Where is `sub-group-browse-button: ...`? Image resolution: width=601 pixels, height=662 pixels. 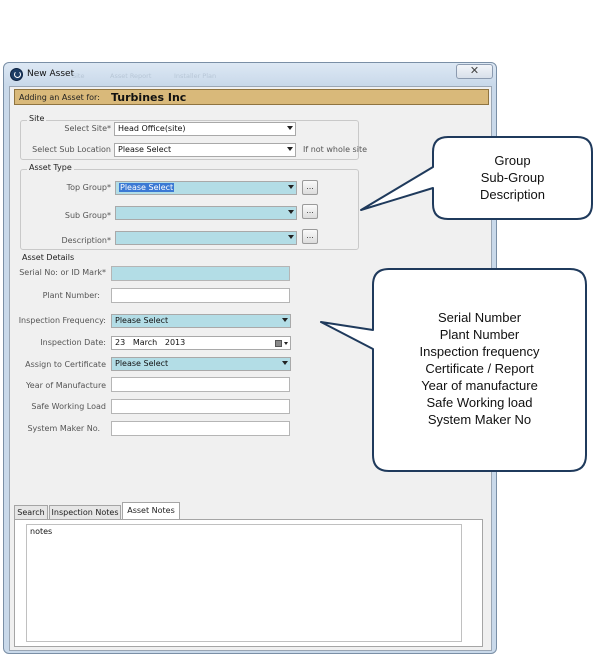
sub-group-browse-button: ... is located at coordinates (310, 211).